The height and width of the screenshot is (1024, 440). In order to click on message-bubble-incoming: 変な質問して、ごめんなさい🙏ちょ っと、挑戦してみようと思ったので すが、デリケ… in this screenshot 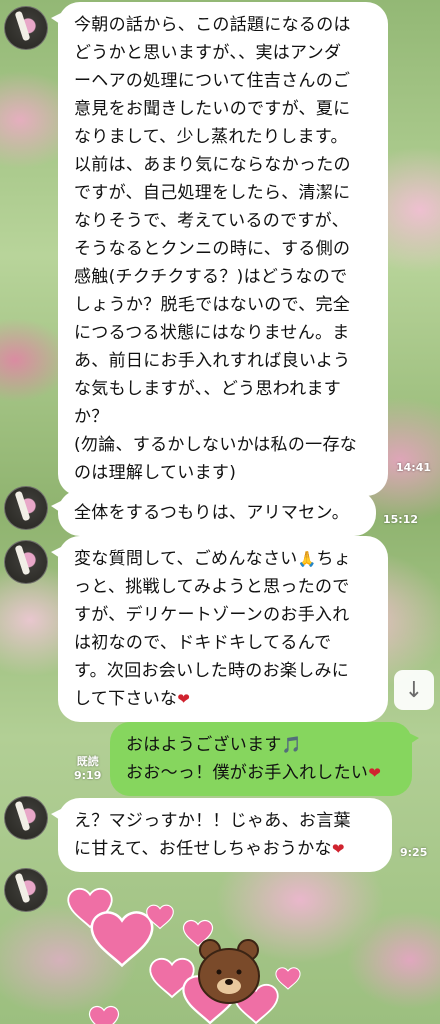, I will do `click(219, 629)`.